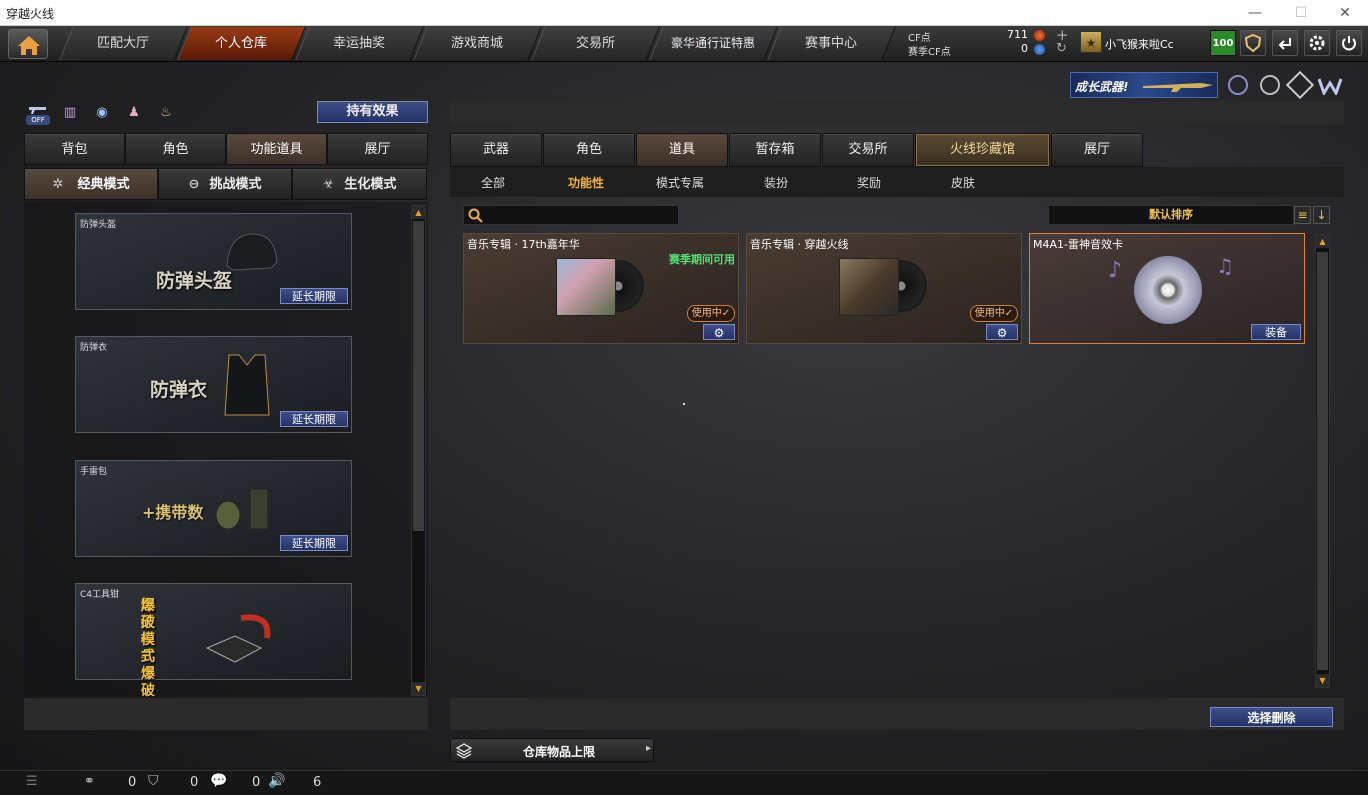 The width and height of the screenshot is (1368, 795). What do you see at coordinates (493, 182) in the screenshot?
I see `subtab-all: 全部` at bounding box center [493, 182].